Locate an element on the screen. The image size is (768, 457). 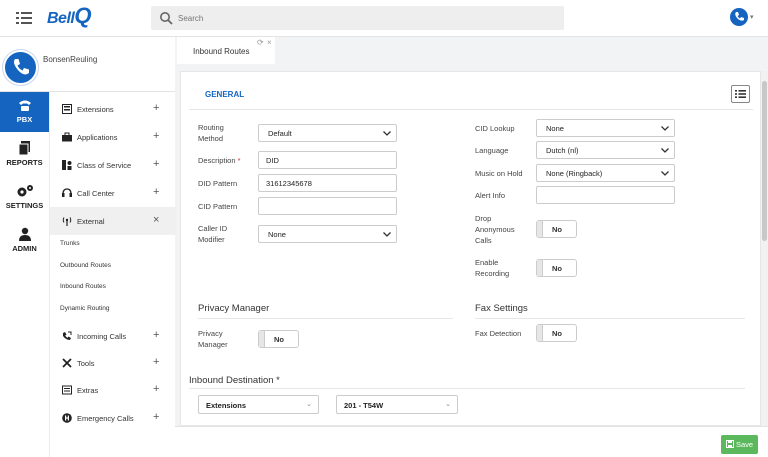
sidebar-item-label: Applications is located at coordinates (97, 137).